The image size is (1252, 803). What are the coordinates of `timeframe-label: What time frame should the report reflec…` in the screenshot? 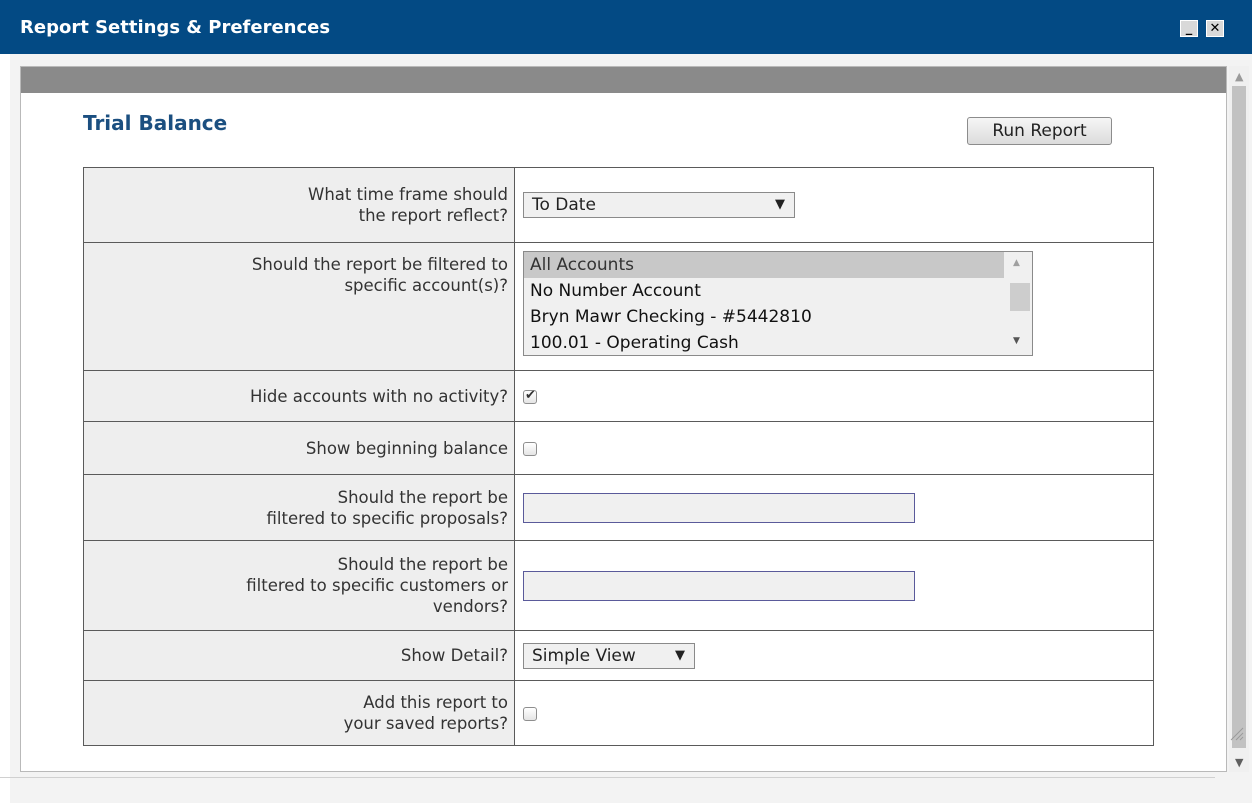 It's located at (299, 205).